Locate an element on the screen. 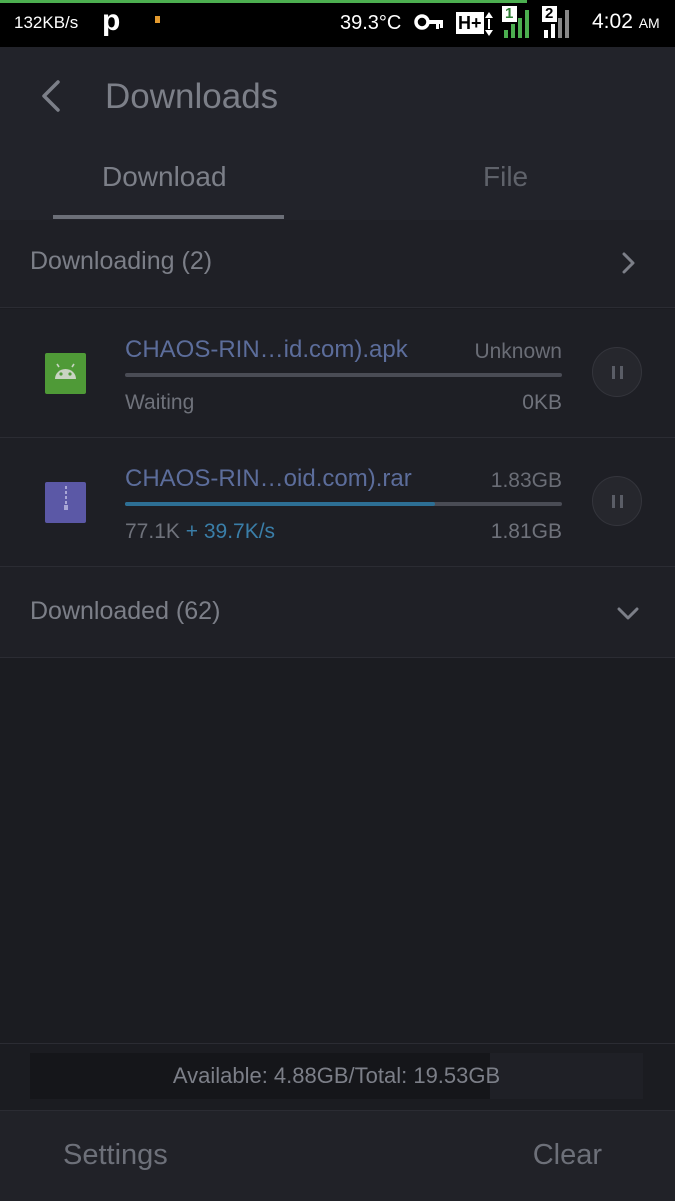  network-type-label: H+ is located at coordinates (470, 23).